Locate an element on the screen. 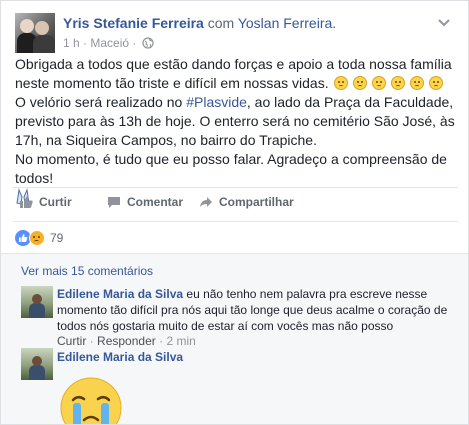 Image resolution: width=469 pixels, height=425 pixels. post-meta: 1 h · Maceió · is located at coordinates (108, 44).